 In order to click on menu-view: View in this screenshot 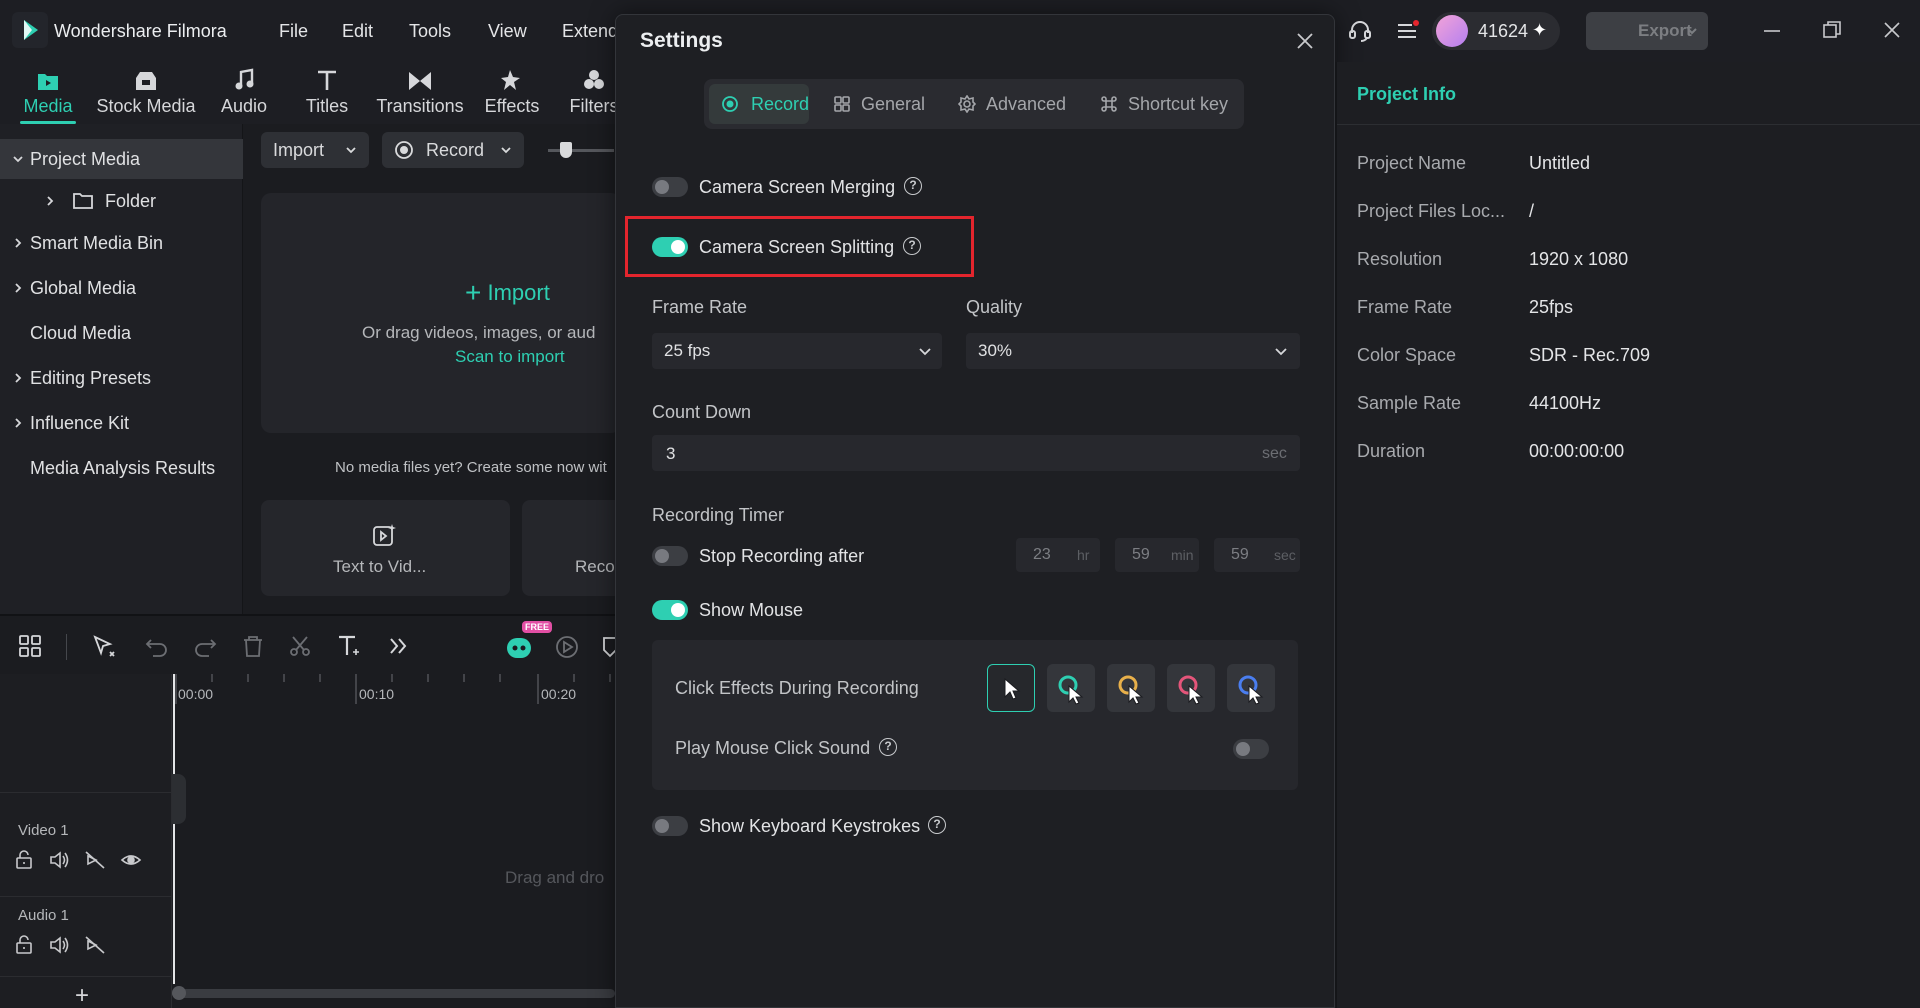, I will do `click(507, 31)`.